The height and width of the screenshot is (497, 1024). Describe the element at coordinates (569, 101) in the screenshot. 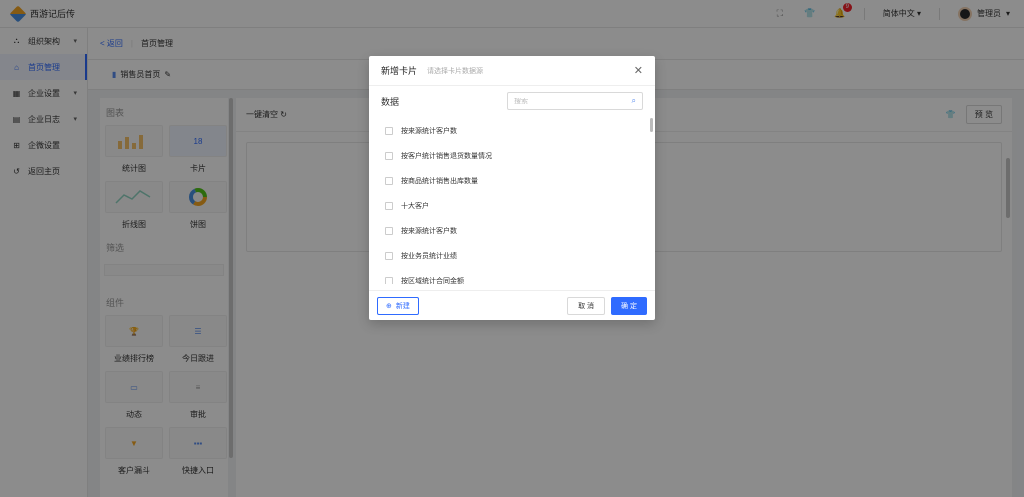

I see `search-input` at that location.